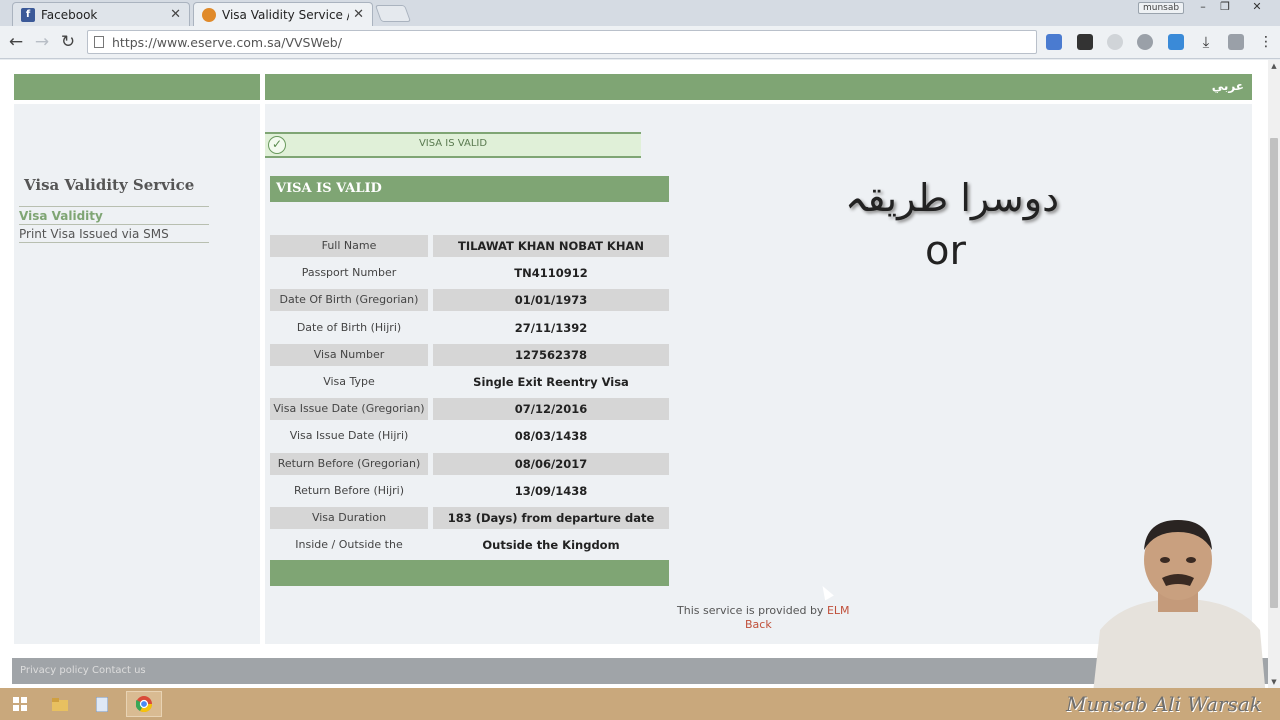 This screenshot has height=720, width=1280. I want to click on field-value: 127562378, so click(551, 354).